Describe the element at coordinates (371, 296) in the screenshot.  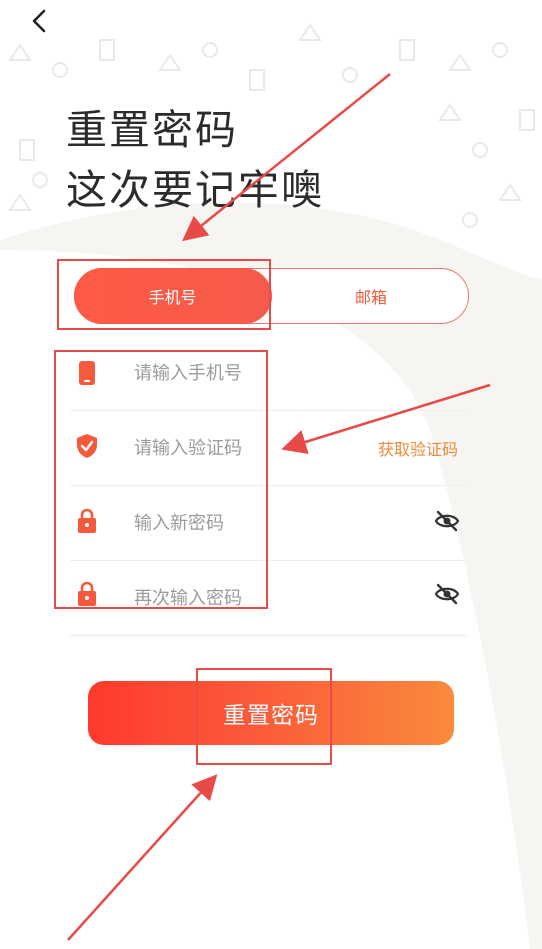
I see `tab-email: 邮箱` at that location.